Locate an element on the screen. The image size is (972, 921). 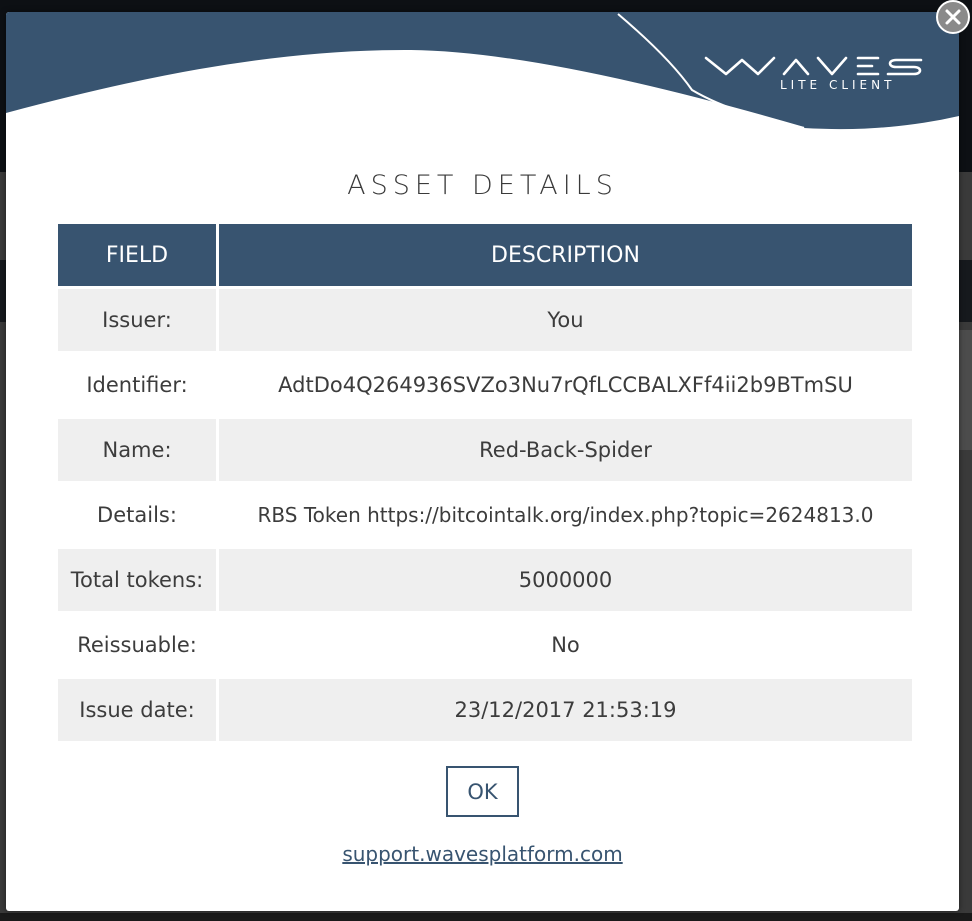
table-header-row: FIELD DESCRIPTION is located at coordinates (485, 255).